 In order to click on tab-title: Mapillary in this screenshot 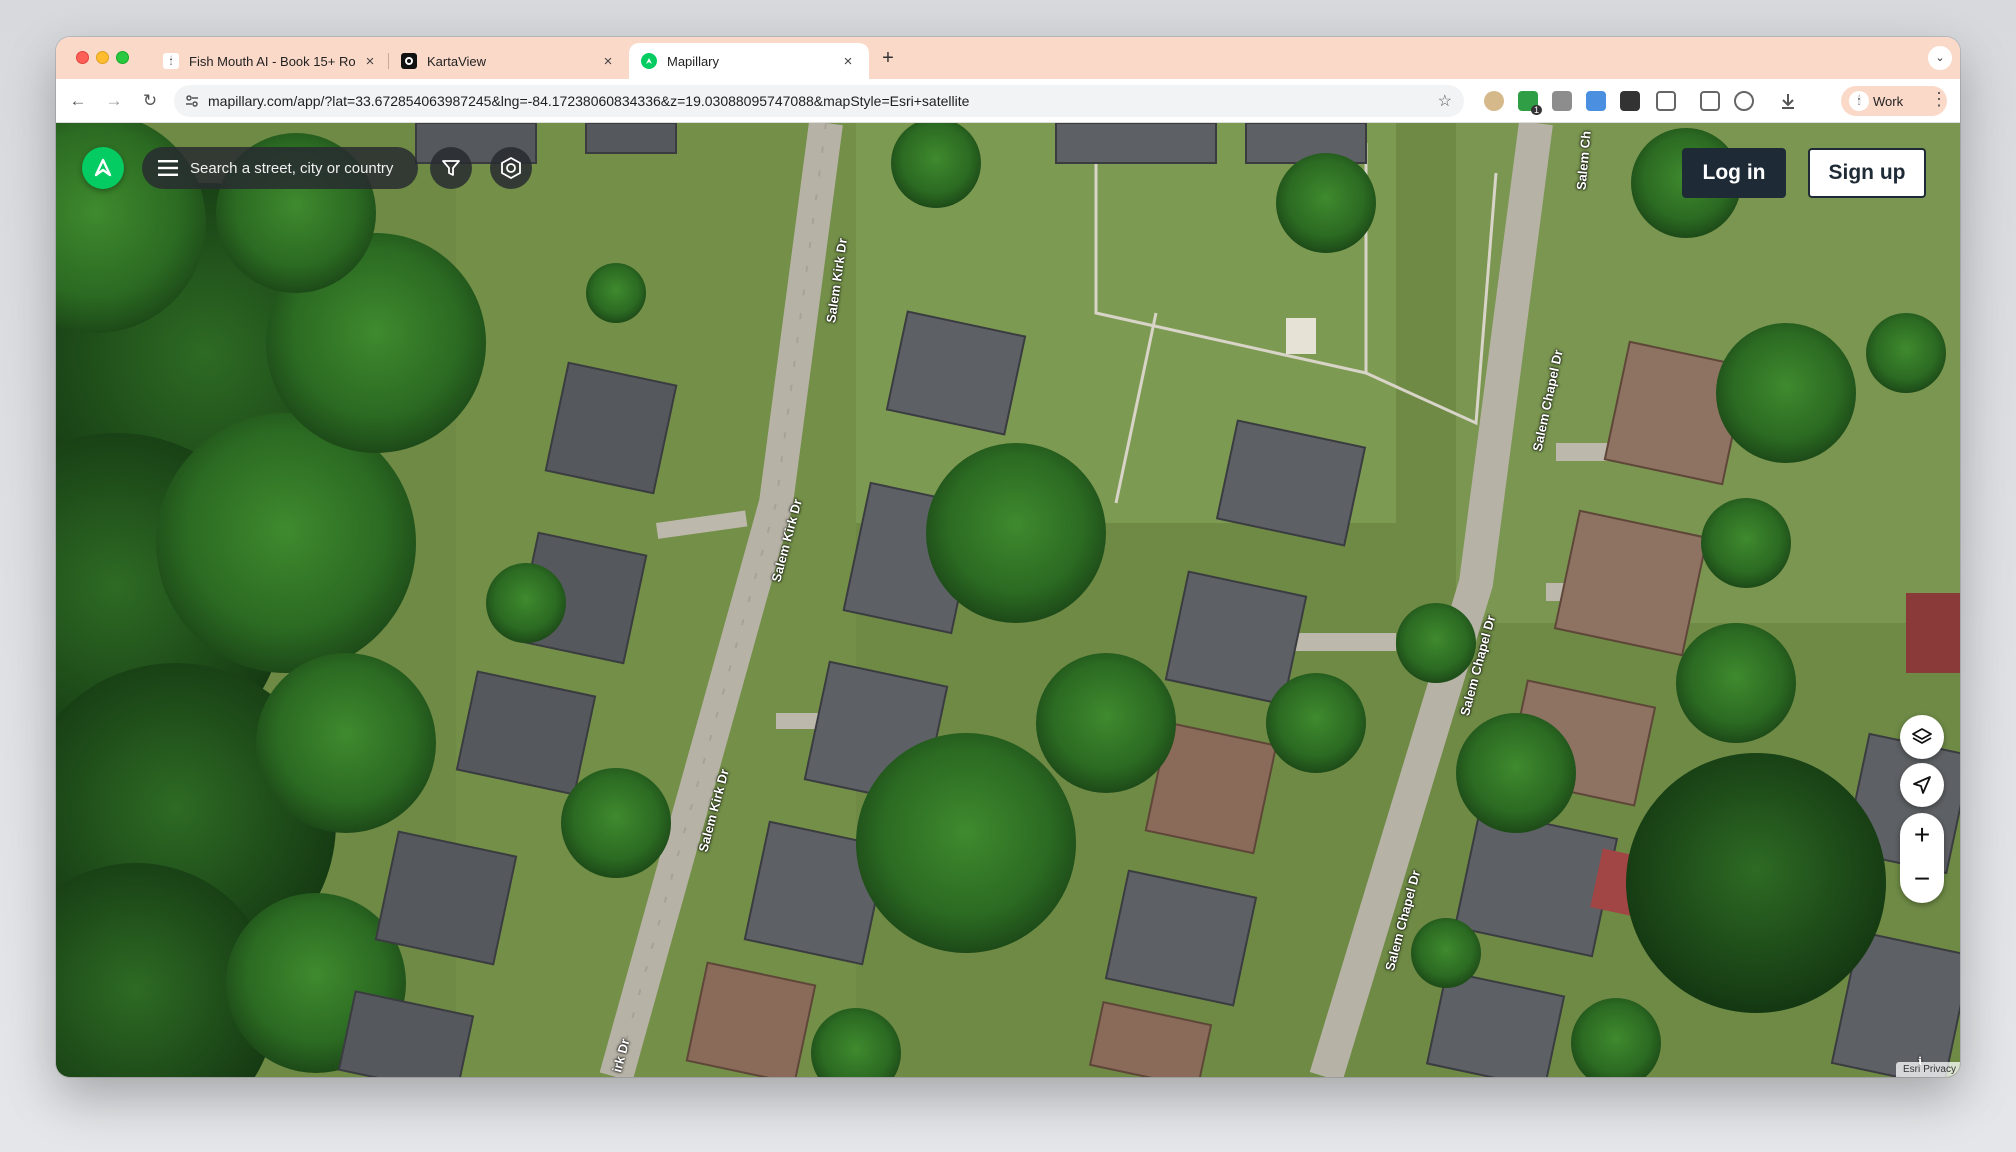, I will do `click(693, 61)`.